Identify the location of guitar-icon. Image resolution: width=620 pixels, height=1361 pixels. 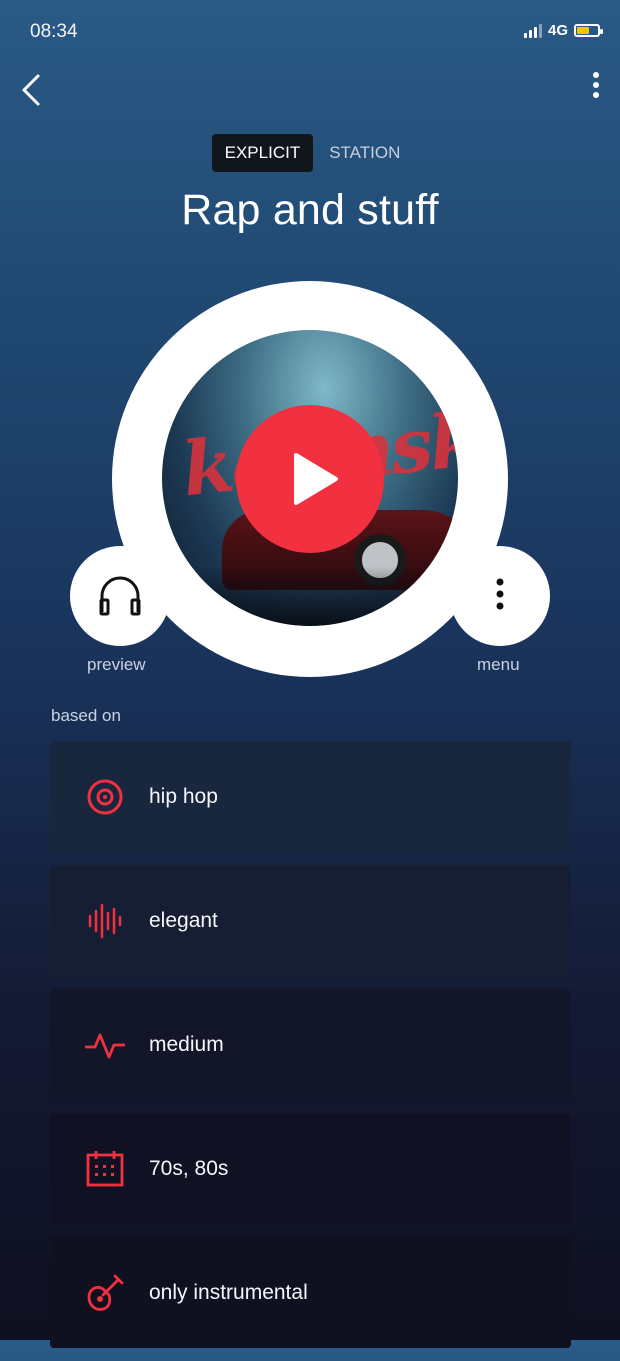
(105, 1293).